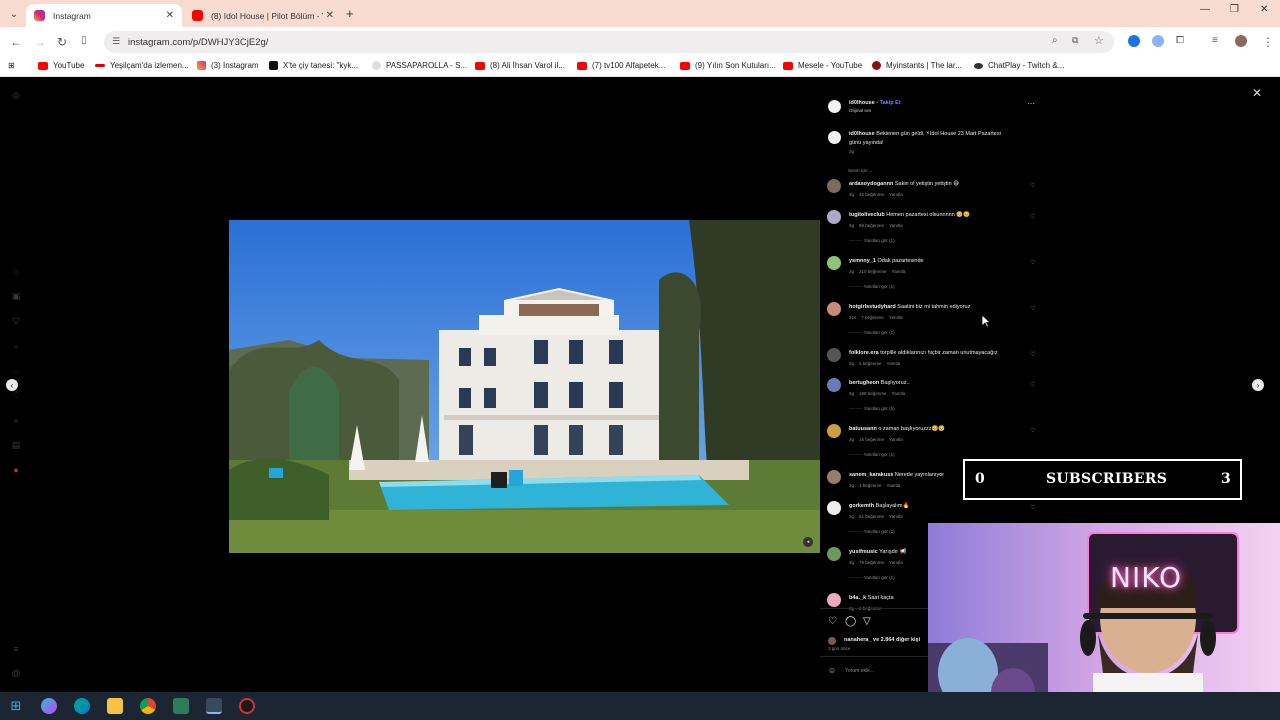 The height and width of the screenshot is (720, 1280). I want to click on notifications-icon: ♡, so click(16, 396).